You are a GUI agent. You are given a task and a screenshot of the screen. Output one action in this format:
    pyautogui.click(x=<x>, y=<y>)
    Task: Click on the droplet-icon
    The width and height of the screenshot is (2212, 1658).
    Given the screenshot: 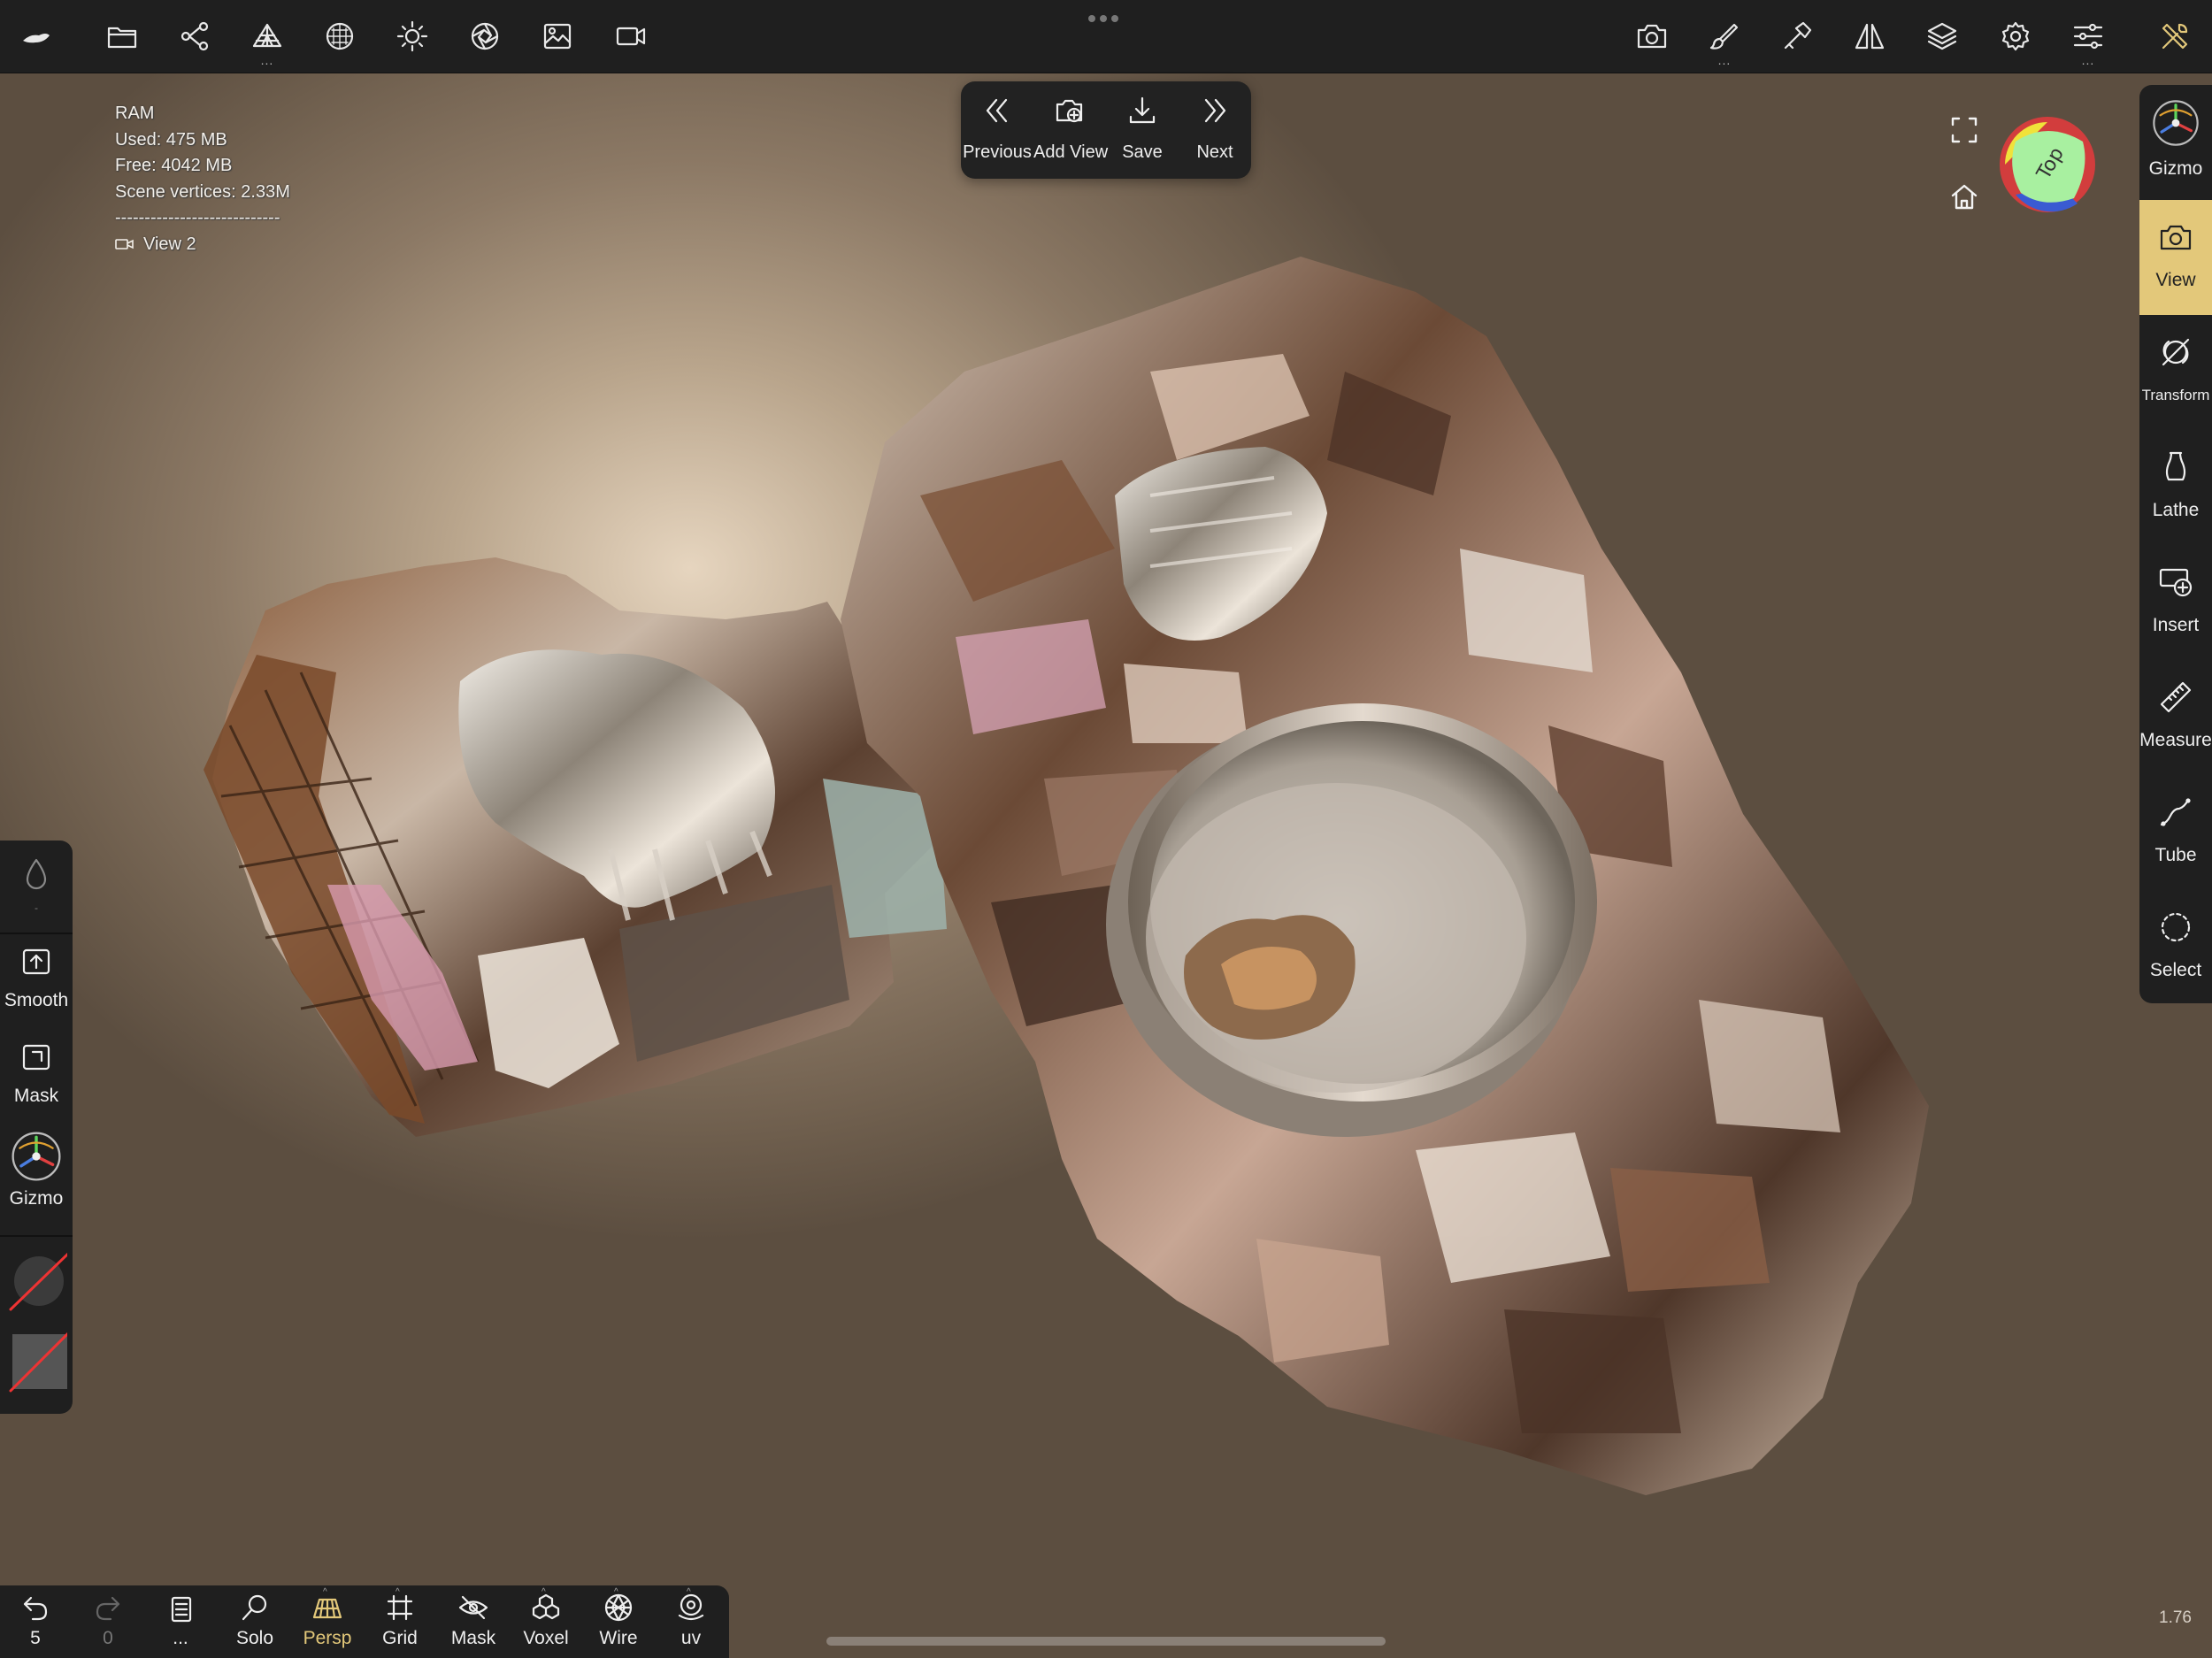 What is the action you would take?
    pyautogui.click(x=37, y=874)
    